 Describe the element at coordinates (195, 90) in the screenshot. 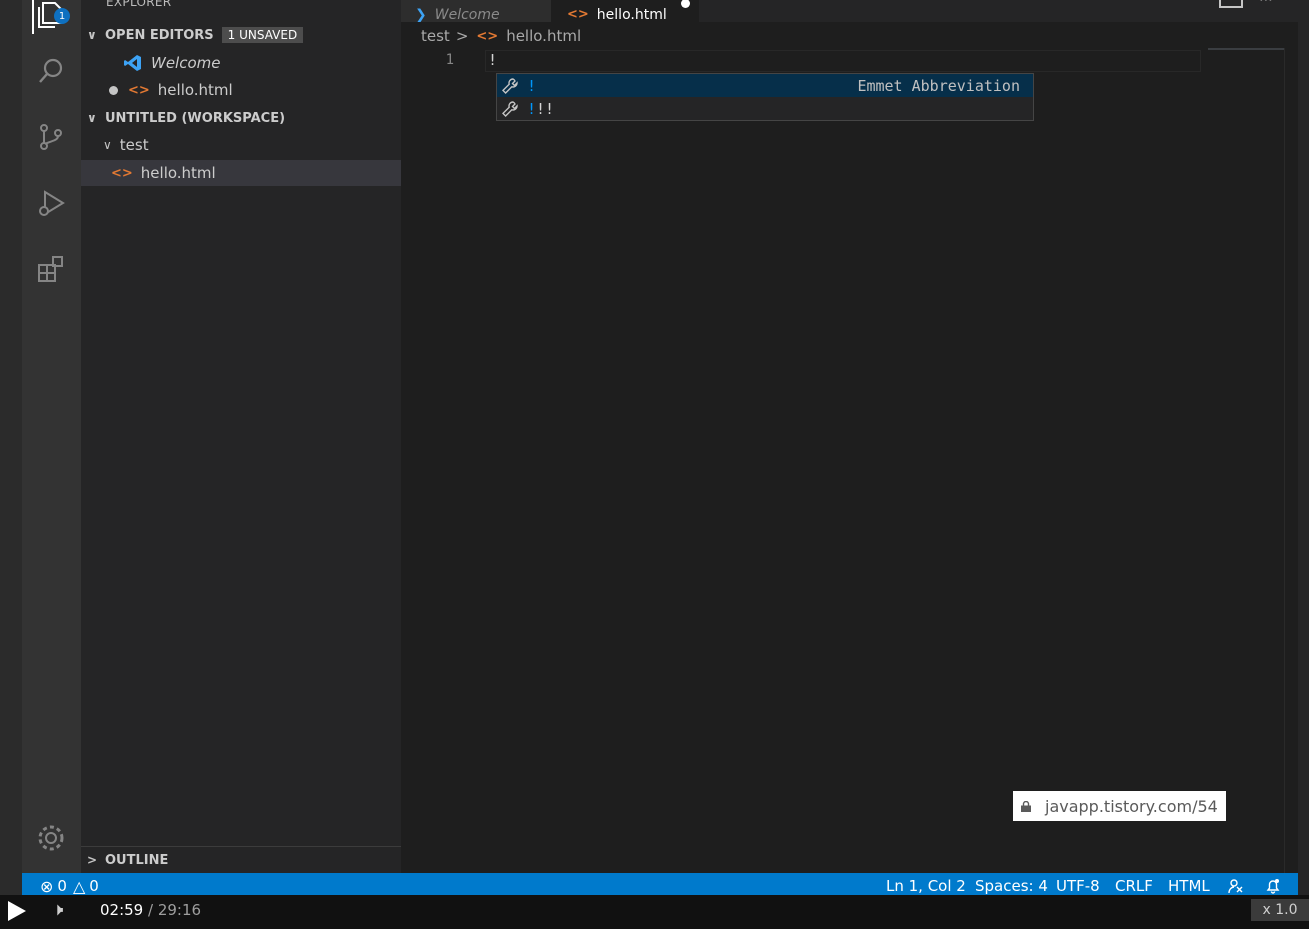

I see `open-editor-label: hello.html` at that location.